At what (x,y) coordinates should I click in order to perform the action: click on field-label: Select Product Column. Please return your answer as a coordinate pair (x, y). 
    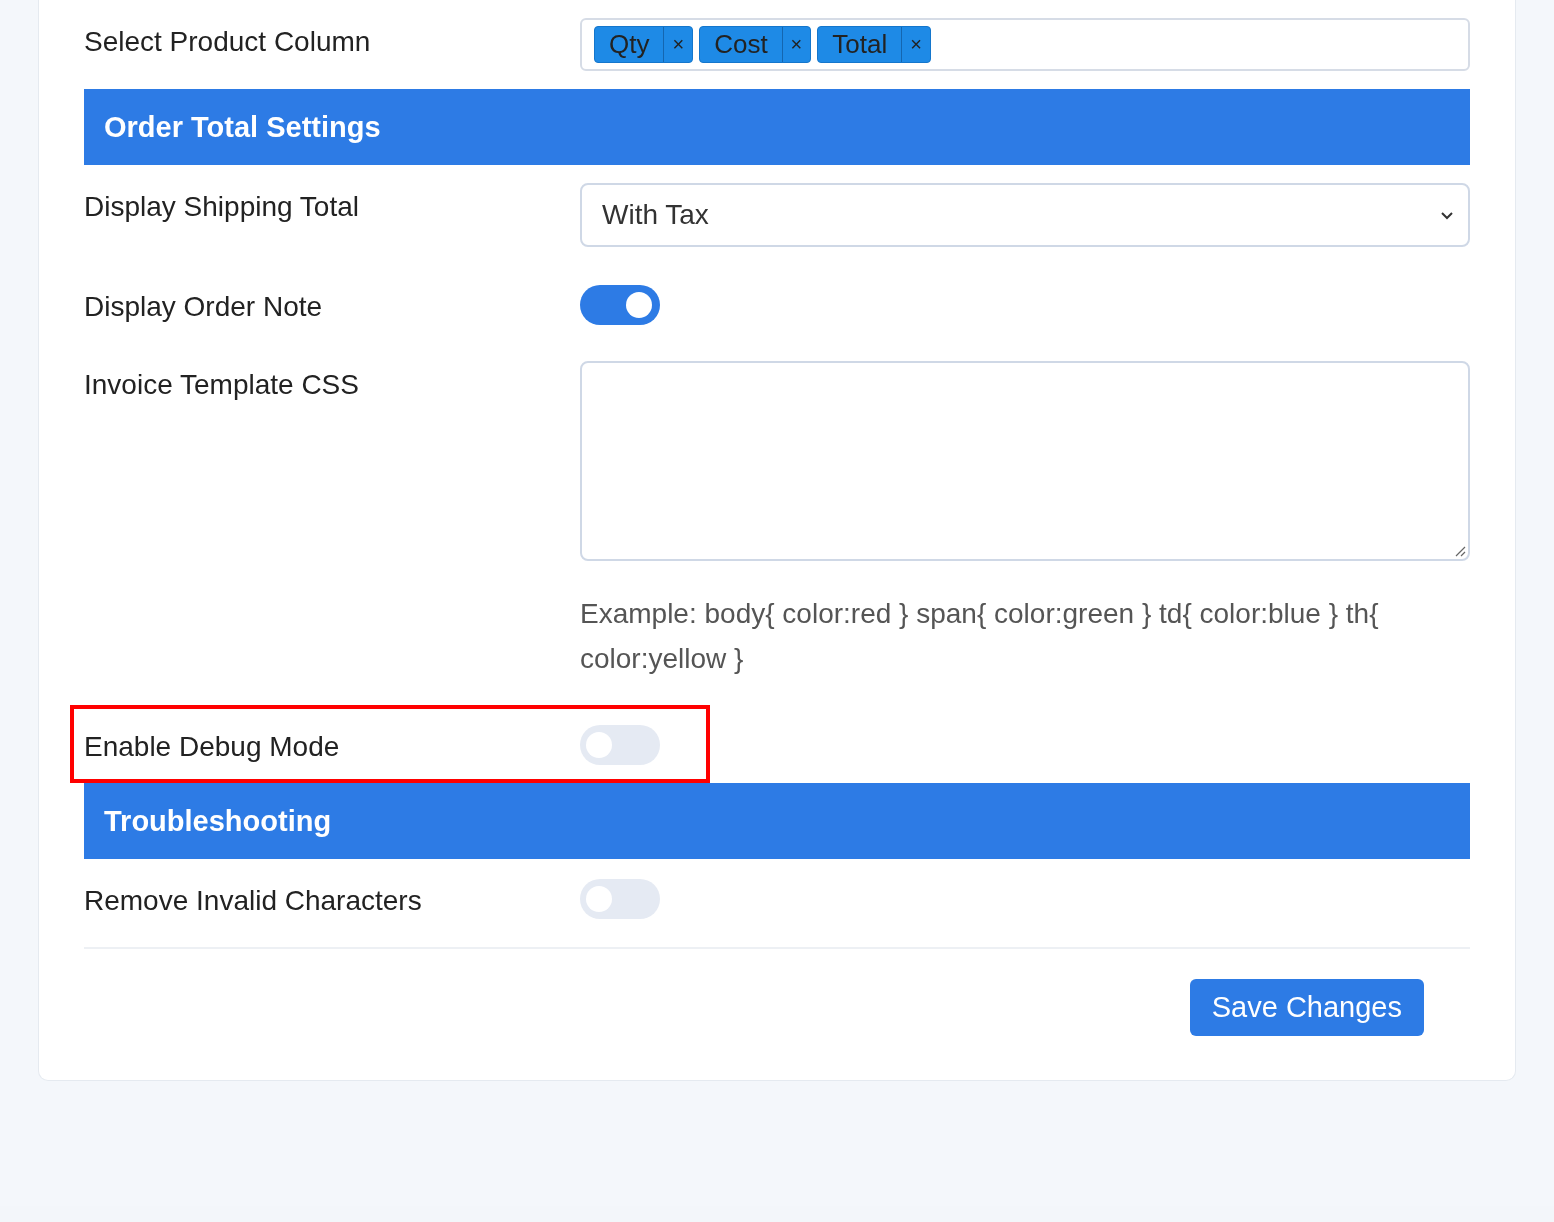
    Looking at the image, I should click on (228, 42).